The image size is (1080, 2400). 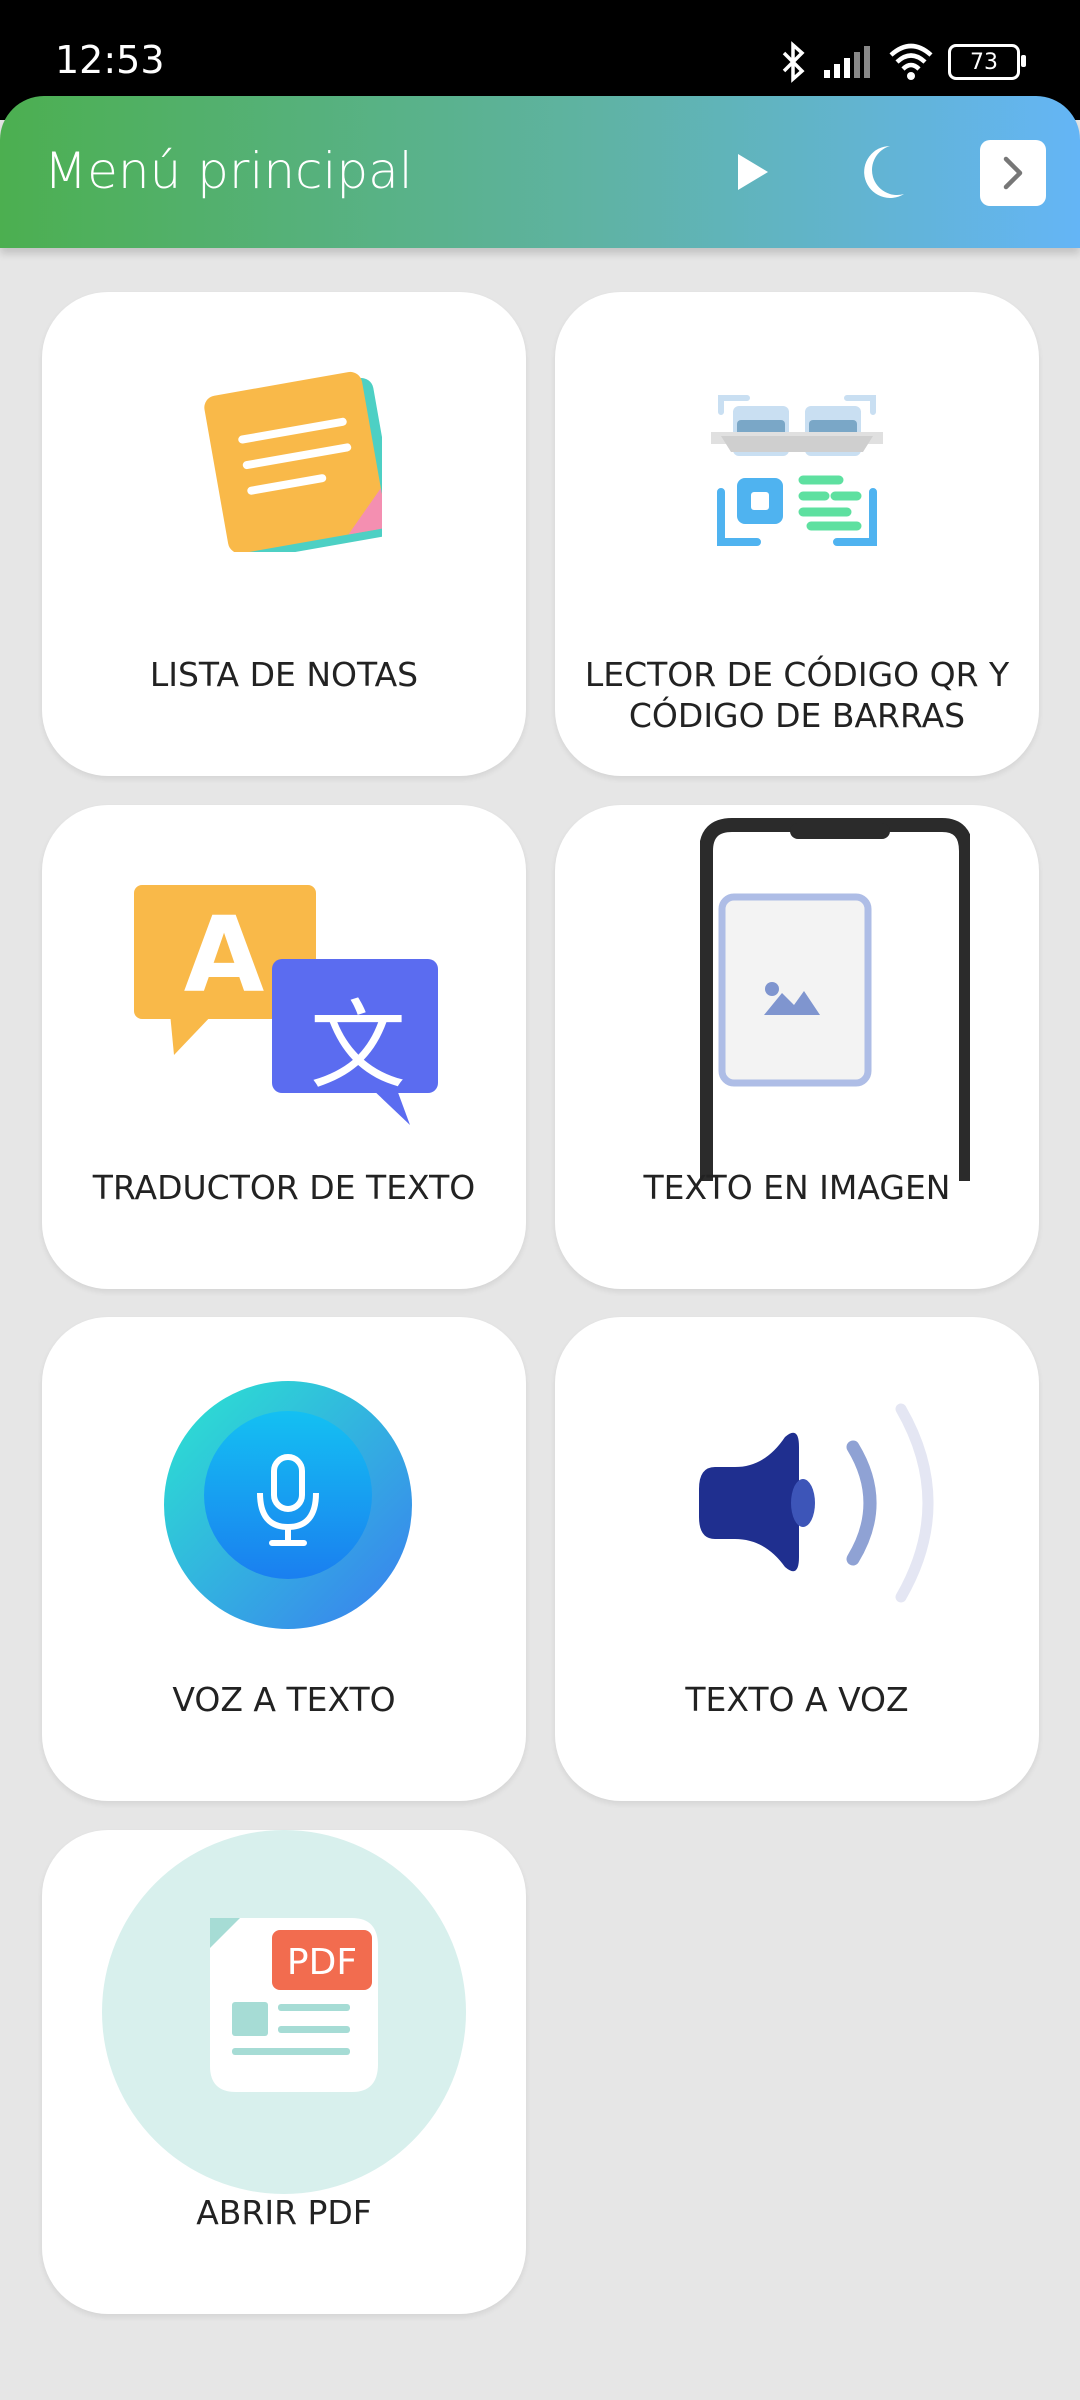 I want to click on page-title: Menú principal, so click(x=228, y=171).